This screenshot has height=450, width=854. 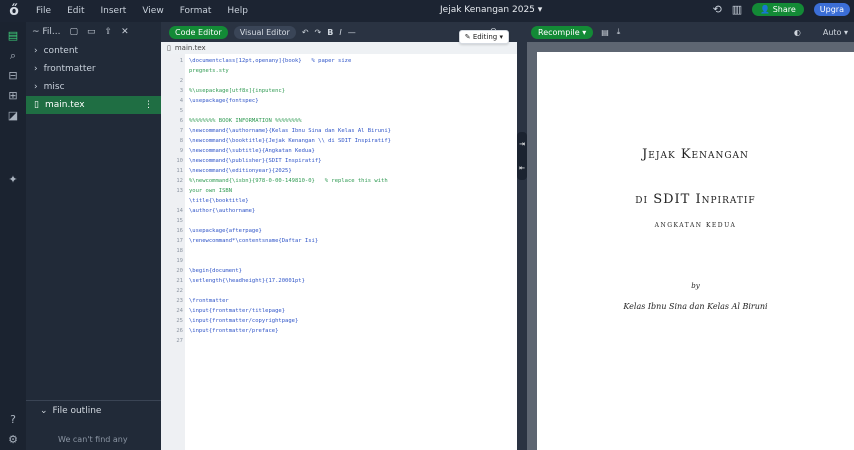 I want to click on menu-format: Format, so click(x=196, y=11).